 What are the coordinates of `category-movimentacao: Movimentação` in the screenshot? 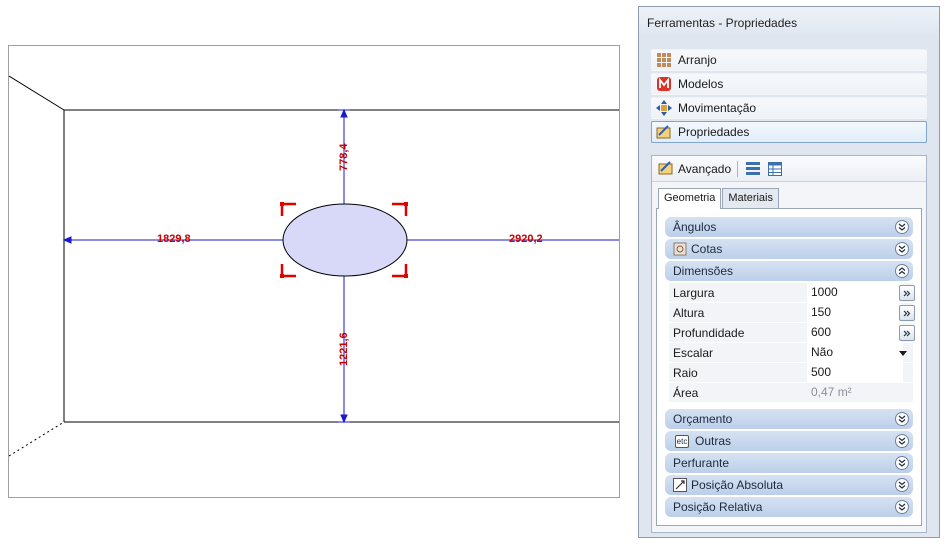 It's located at (789, 108).